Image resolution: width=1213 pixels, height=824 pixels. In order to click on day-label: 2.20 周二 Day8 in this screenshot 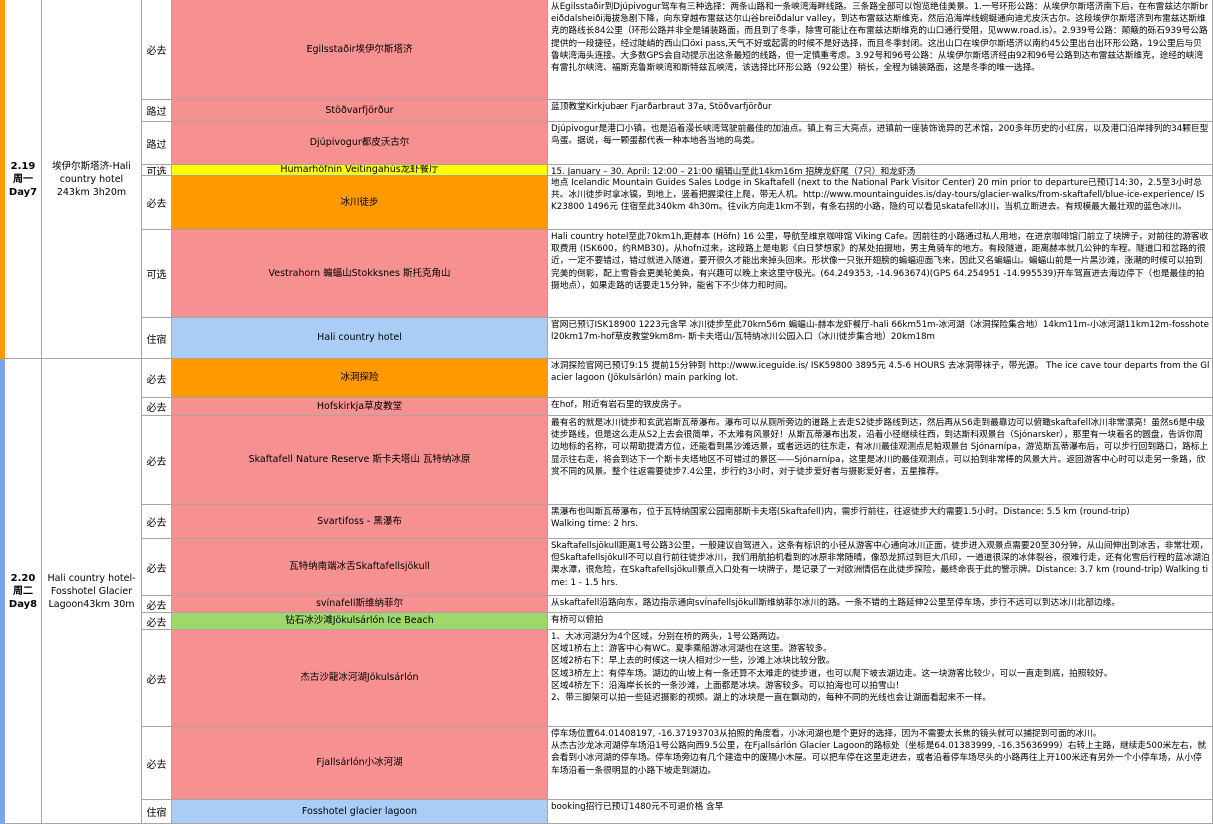, I will do `click(23, 591)`.